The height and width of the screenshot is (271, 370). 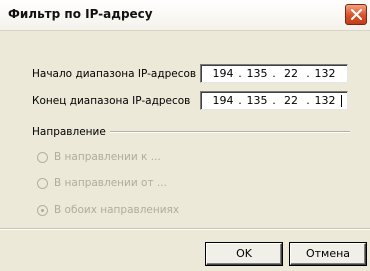 What do you see at coordinates (117, 210) in the screenshot?
I see `radio-label: В обоих направлениях` at bounding box center [117, 210].